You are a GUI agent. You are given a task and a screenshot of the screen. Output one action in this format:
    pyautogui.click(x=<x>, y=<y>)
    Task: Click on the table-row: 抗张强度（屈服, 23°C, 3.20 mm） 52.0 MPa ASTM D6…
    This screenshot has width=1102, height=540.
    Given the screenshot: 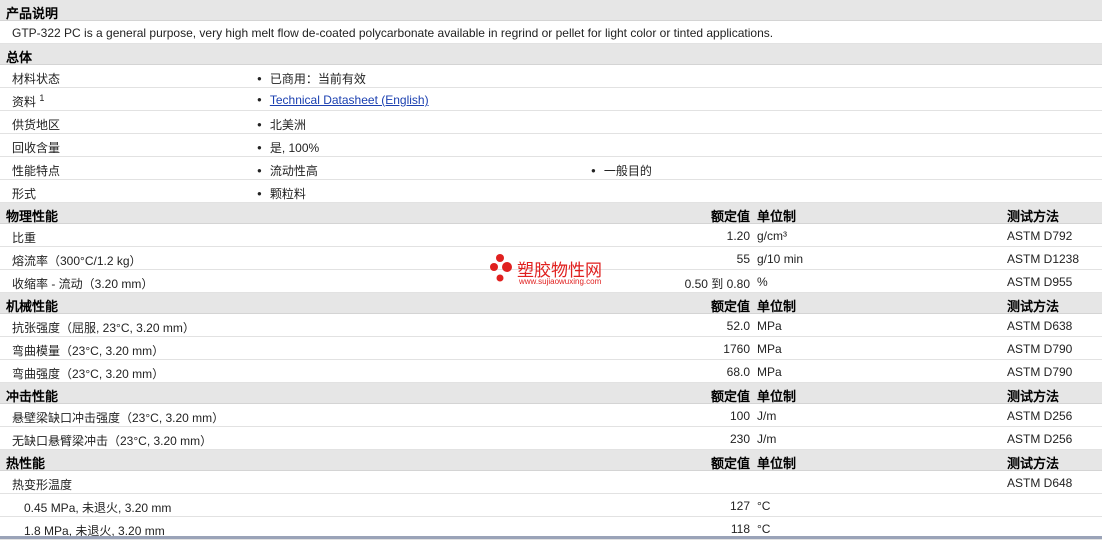 What is the action you would take?
    pyautogui.click(x=551, y=325)
    